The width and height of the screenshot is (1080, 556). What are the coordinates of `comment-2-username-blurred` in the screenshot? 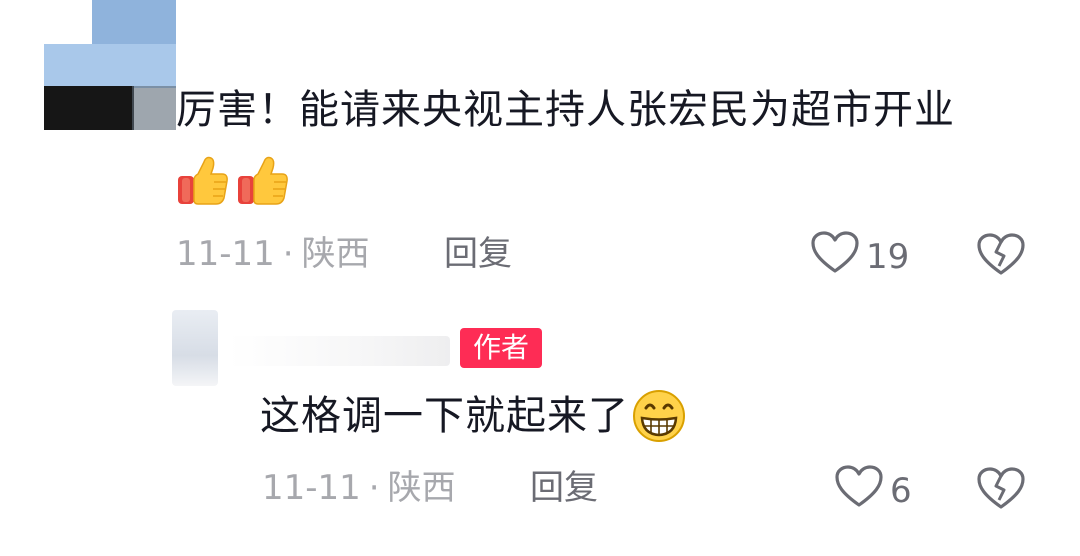 It's located at (339, 351).